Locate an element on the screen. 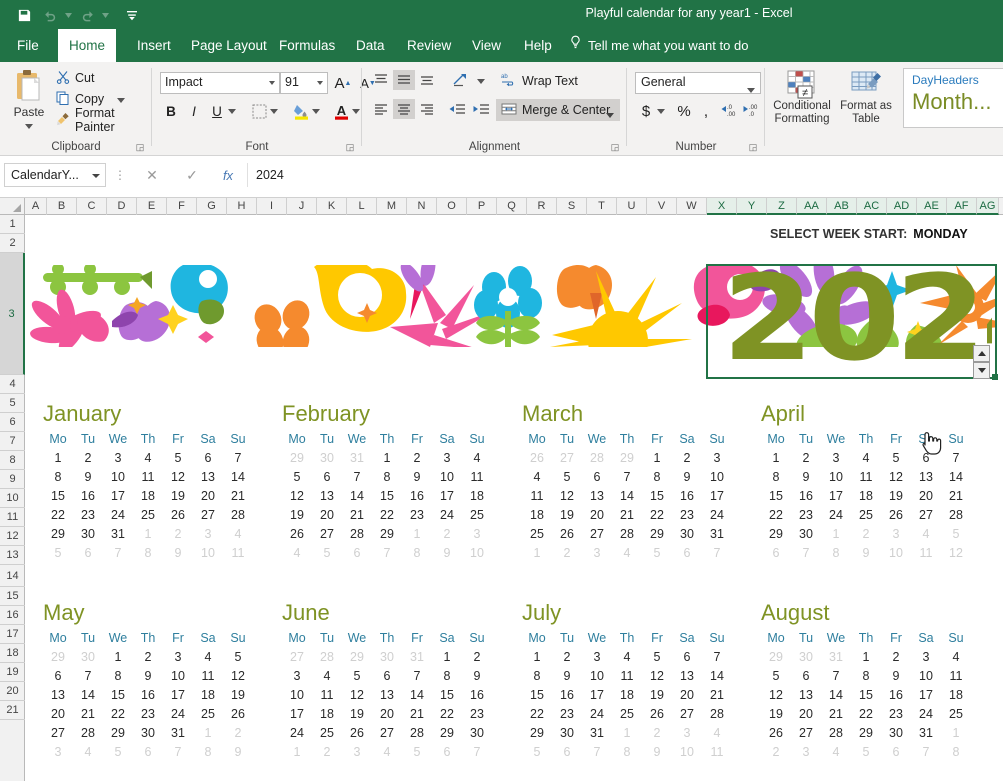 The height and width of the screenshot is (781, 1003). alignment-dialog-launcher: ◲ is located at coordinates (615, 147).